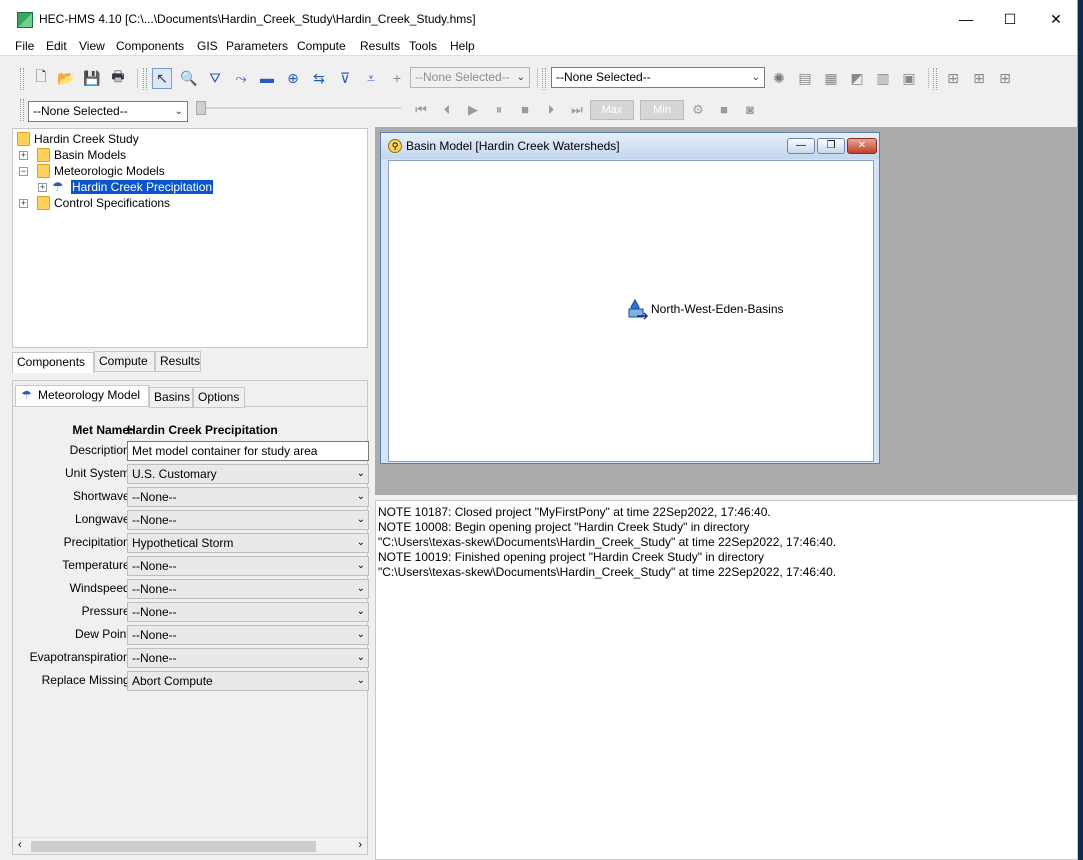 The height and width of the screenshot is (860, 1083). What do you see at coordinates (150, 46) in the screenshot?
I see `menu-components: Components` at bounding box center [150, 46].